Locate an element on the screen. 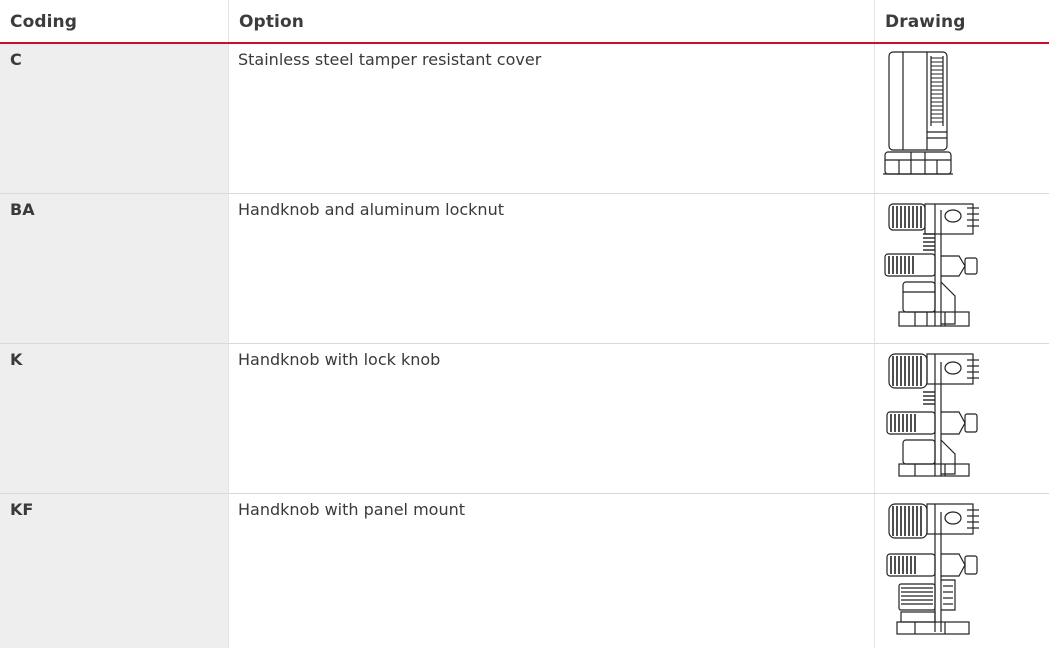 Image resolution: width=1049 pixels, height=648 pixels. handknob-panel-mount-drawing is located at coordinates (932, 569).